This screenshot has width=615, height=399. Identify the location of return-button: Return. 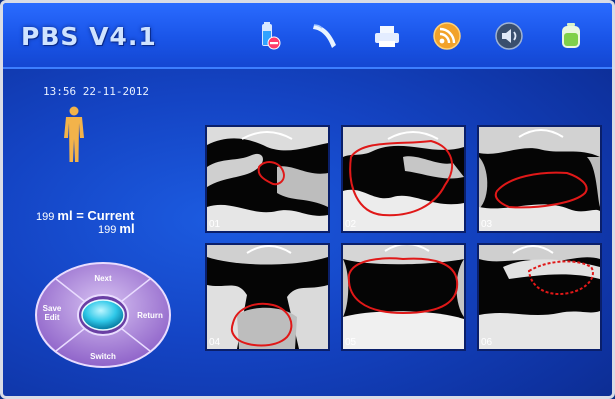
(150, 315).